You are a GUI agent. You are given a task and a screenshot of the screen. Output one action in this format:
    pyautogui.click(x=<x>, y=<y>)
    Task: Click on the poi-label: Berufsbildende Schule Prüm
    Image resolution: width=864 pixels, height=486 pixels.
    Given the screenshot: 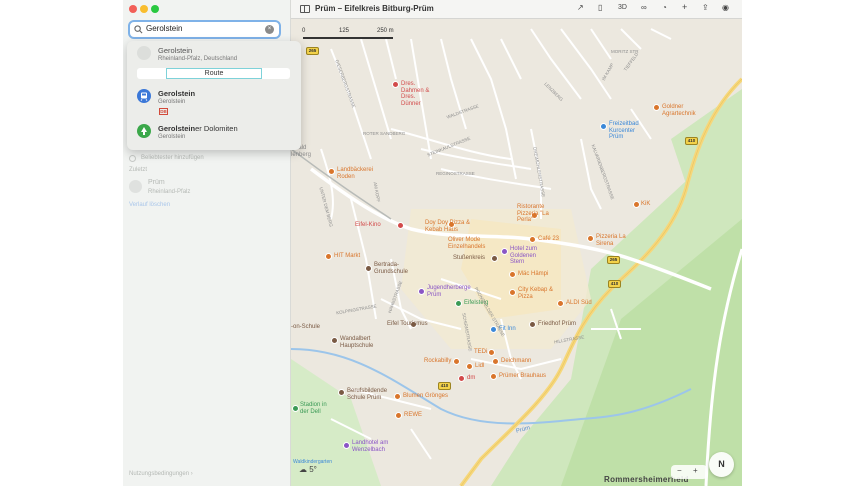 What is the action you would take?
    pyautogui.click(x=371, y=394)
    